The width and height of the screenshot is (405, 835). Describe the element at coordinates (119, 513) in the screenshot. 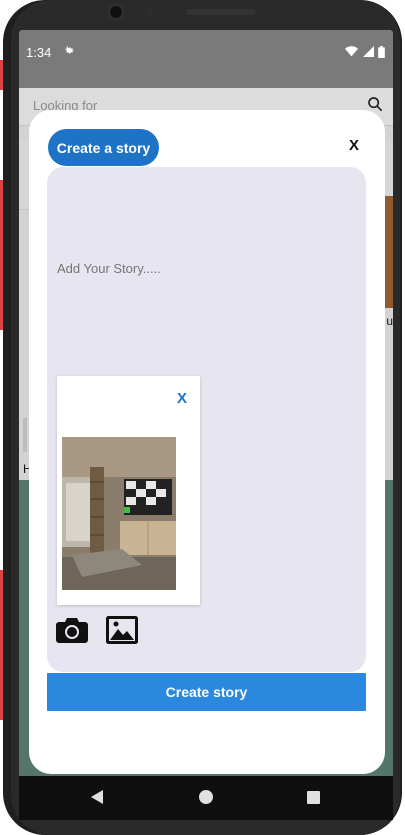

I see `room-photo-image` at that location.